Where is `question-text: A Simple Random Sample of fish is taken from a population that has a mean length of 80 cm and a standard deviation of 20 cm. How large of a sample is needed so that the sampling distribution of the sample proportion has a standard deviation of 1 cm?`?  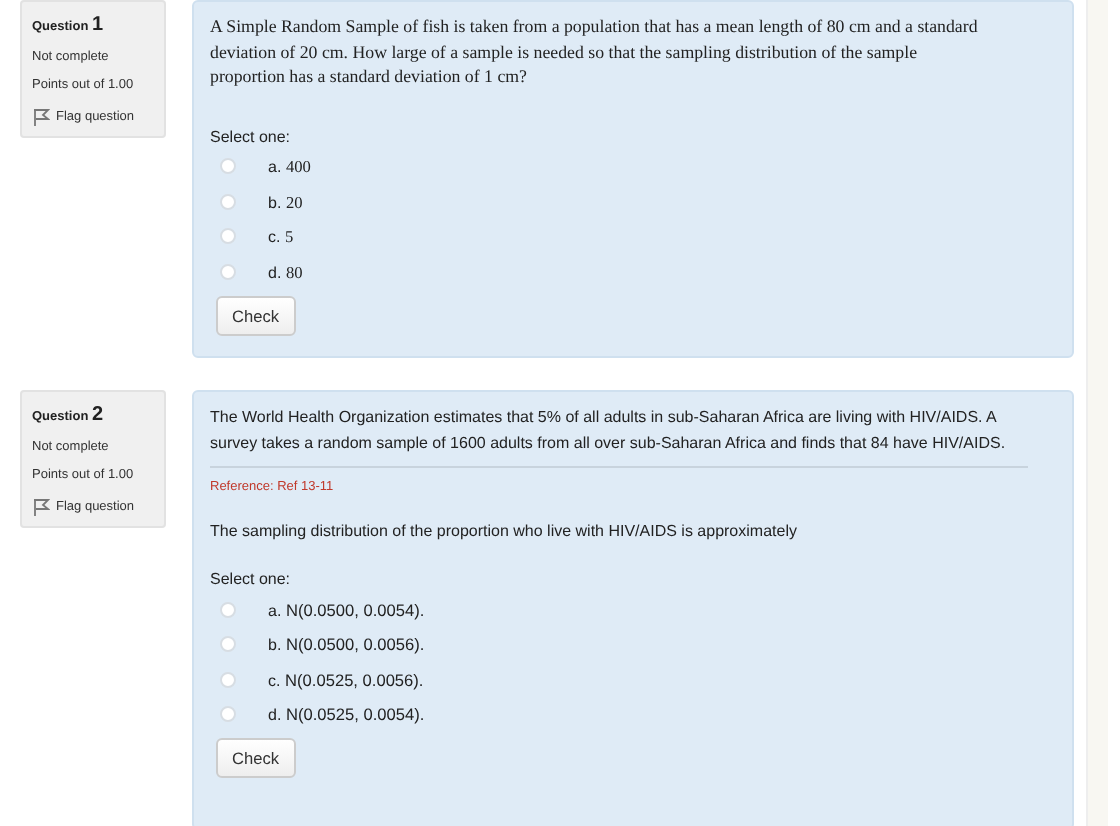
question-text: A Simple Random Sample of fish is taken from a population that has a mean length of 80 cm and a standard deviation of 20 cm. How large of a sample is needed so that the sampling distribution of the sample proportion has a standard deviation of 1 cm? is located at coordinates (595, 51).